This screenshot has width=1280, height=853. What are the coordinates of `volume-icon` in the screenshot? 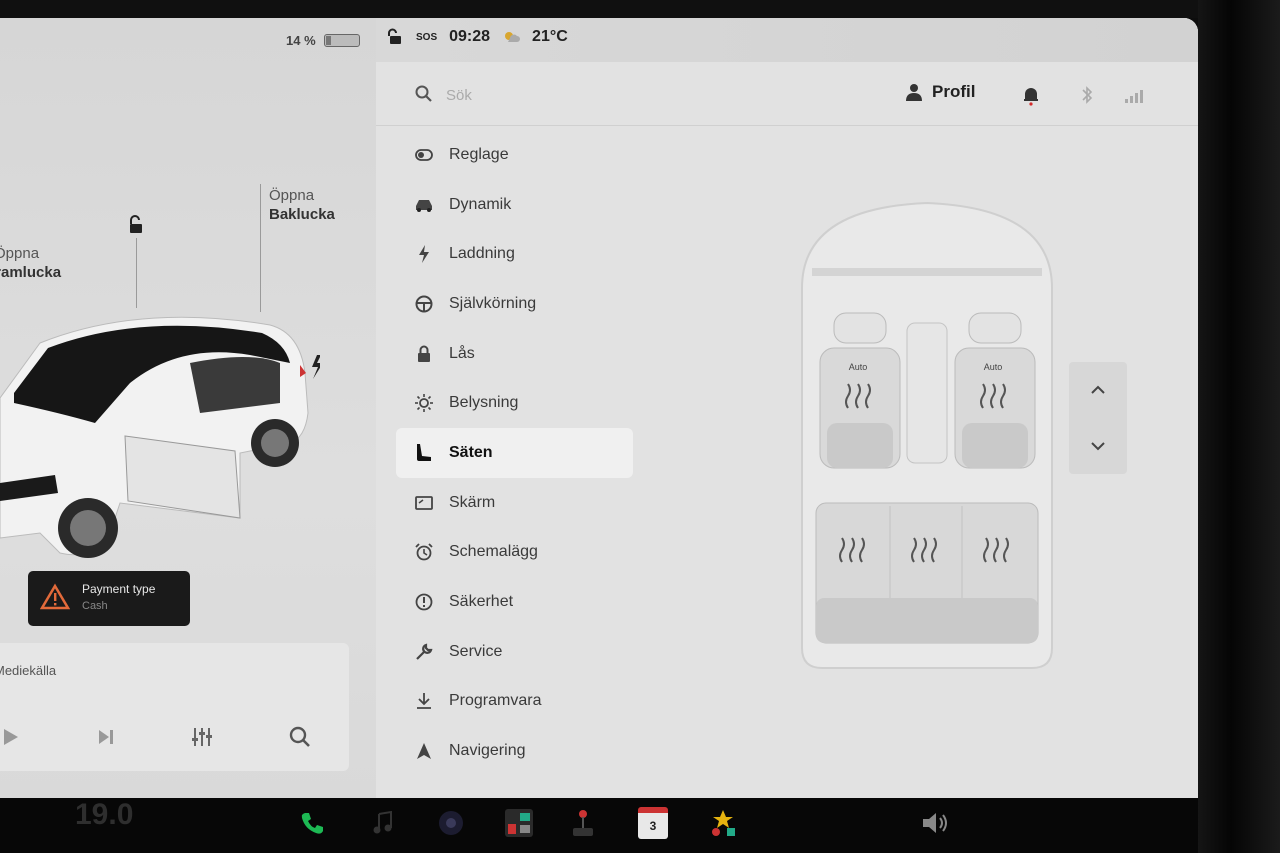 It's located at (935, 823).